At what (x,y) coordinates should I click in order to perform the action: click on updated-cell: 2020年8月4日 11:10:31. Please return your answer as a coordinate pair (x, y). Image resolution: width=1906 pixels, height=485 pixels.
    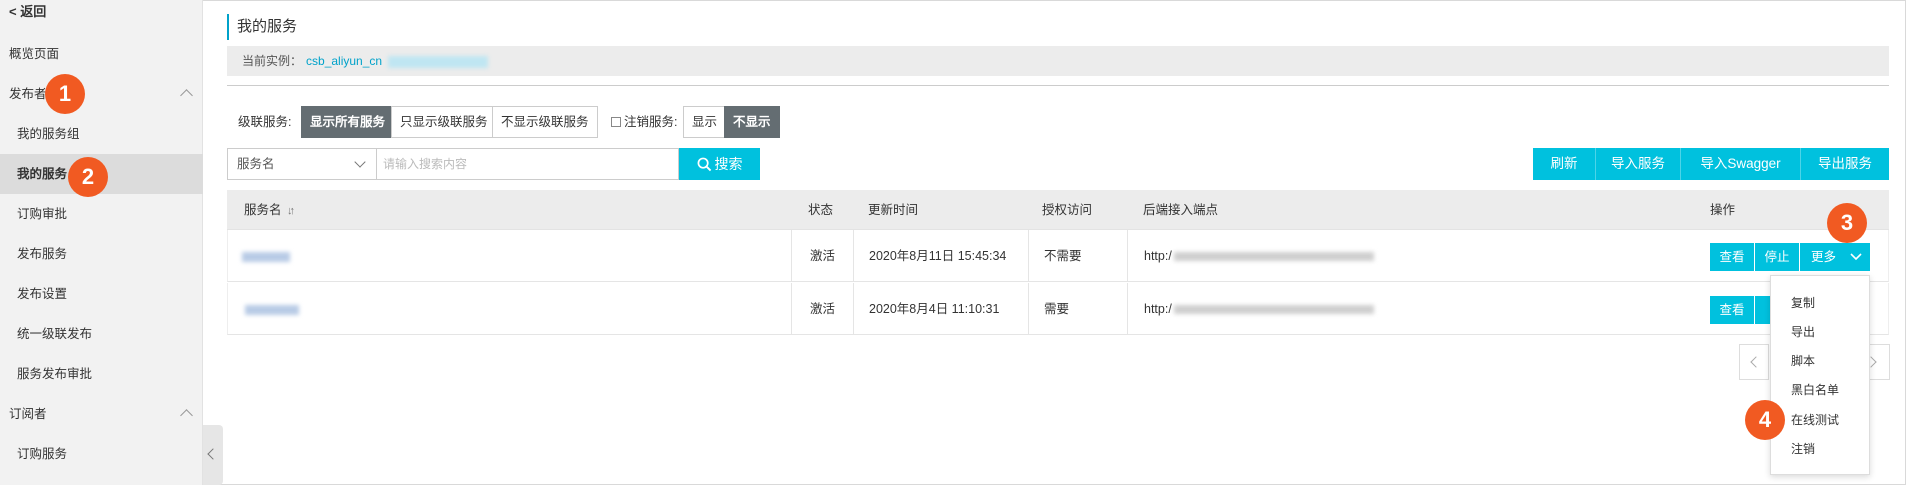
    Looking at the image, I should click on (934, 309).